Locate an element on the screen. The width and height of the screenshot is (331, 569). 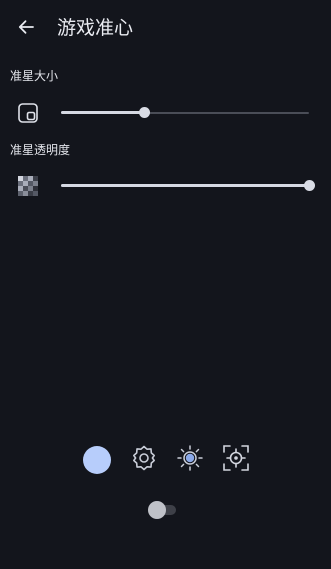
brightness-button is located at coordinates (190, 460).